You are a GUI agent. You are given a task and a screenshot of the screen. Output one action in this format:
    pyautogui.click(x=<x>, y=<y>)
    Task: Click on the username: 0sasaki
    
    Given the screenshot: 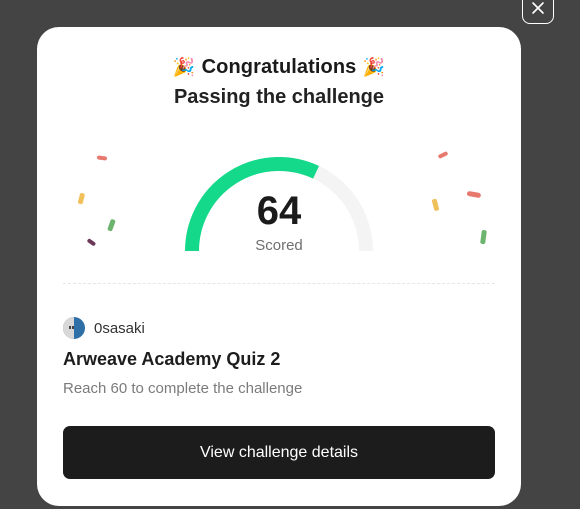 What is the action you would take?
    pyautogui.click(x=119, y=328)
    